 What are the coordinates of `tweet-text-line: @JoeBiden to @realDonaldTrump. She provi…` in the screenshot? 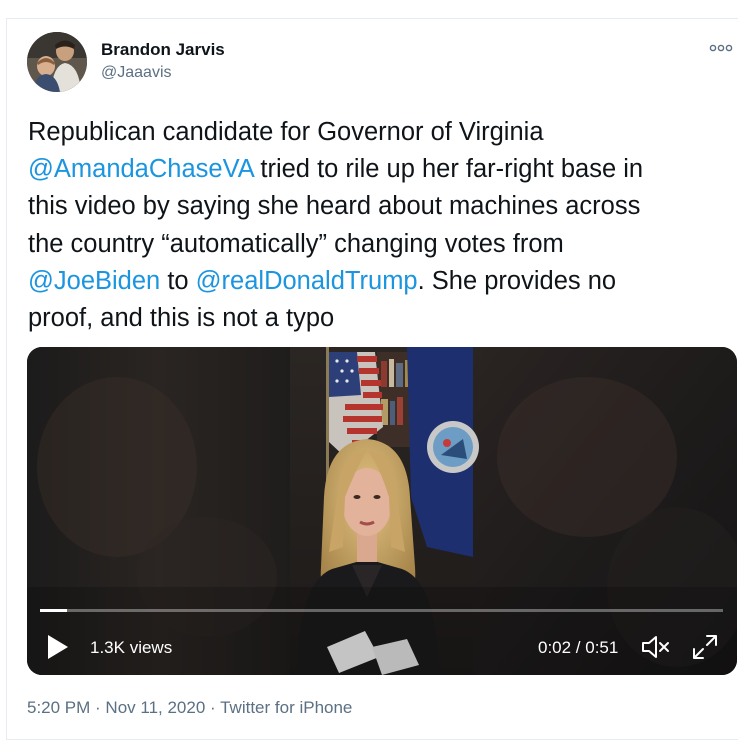 It's located at (378, 281).